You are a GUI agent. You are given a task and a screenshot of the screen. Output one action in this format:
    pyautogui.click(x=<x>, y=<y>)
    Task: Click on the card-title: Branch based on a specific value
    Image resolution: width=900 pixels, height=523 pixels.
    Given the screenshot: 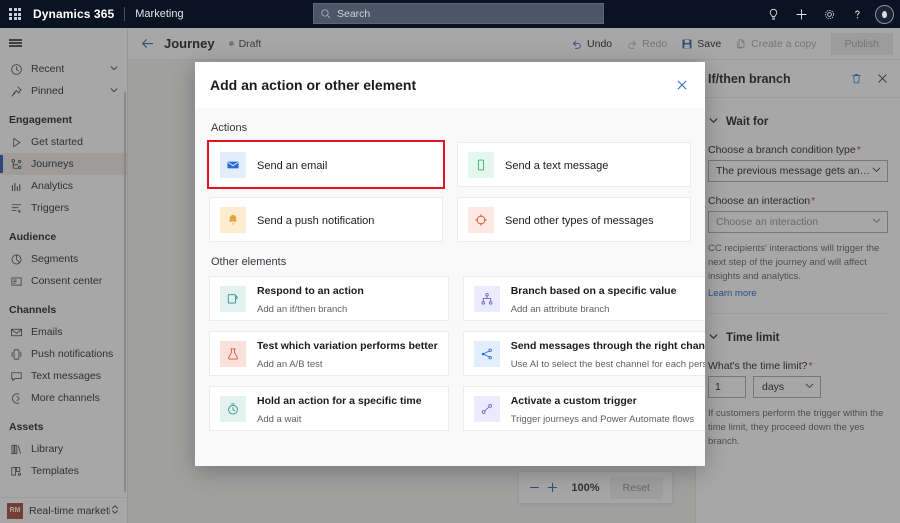 What is the action you would take?
    pyautogui.click(x=593, y=290)
    